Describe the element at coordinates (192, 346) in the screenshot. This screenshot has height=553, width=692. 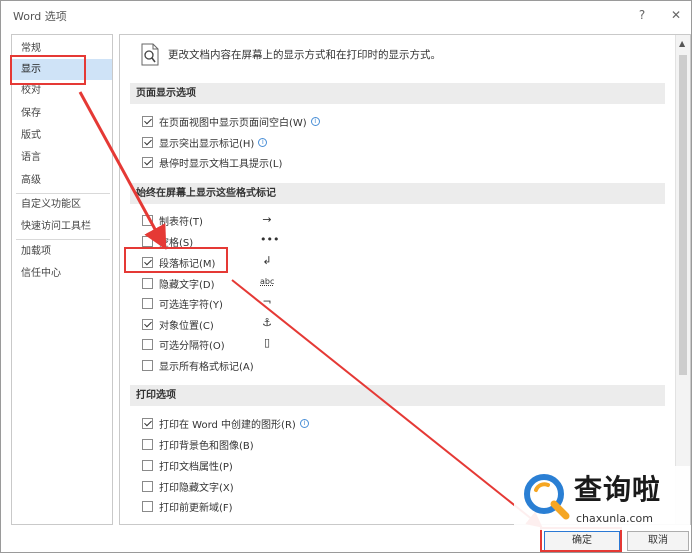
I see `option-label: 可选分隔符(O)` at that location.